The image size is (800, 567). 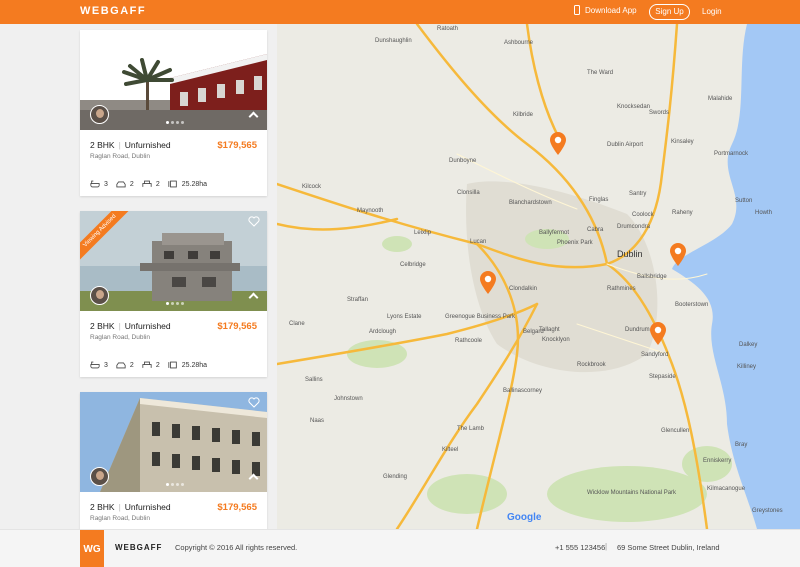 What do you see at coordinates (630, 254) in the screenshot?
I see `map-city-label: Dublin` at bounding box center [630, 254].